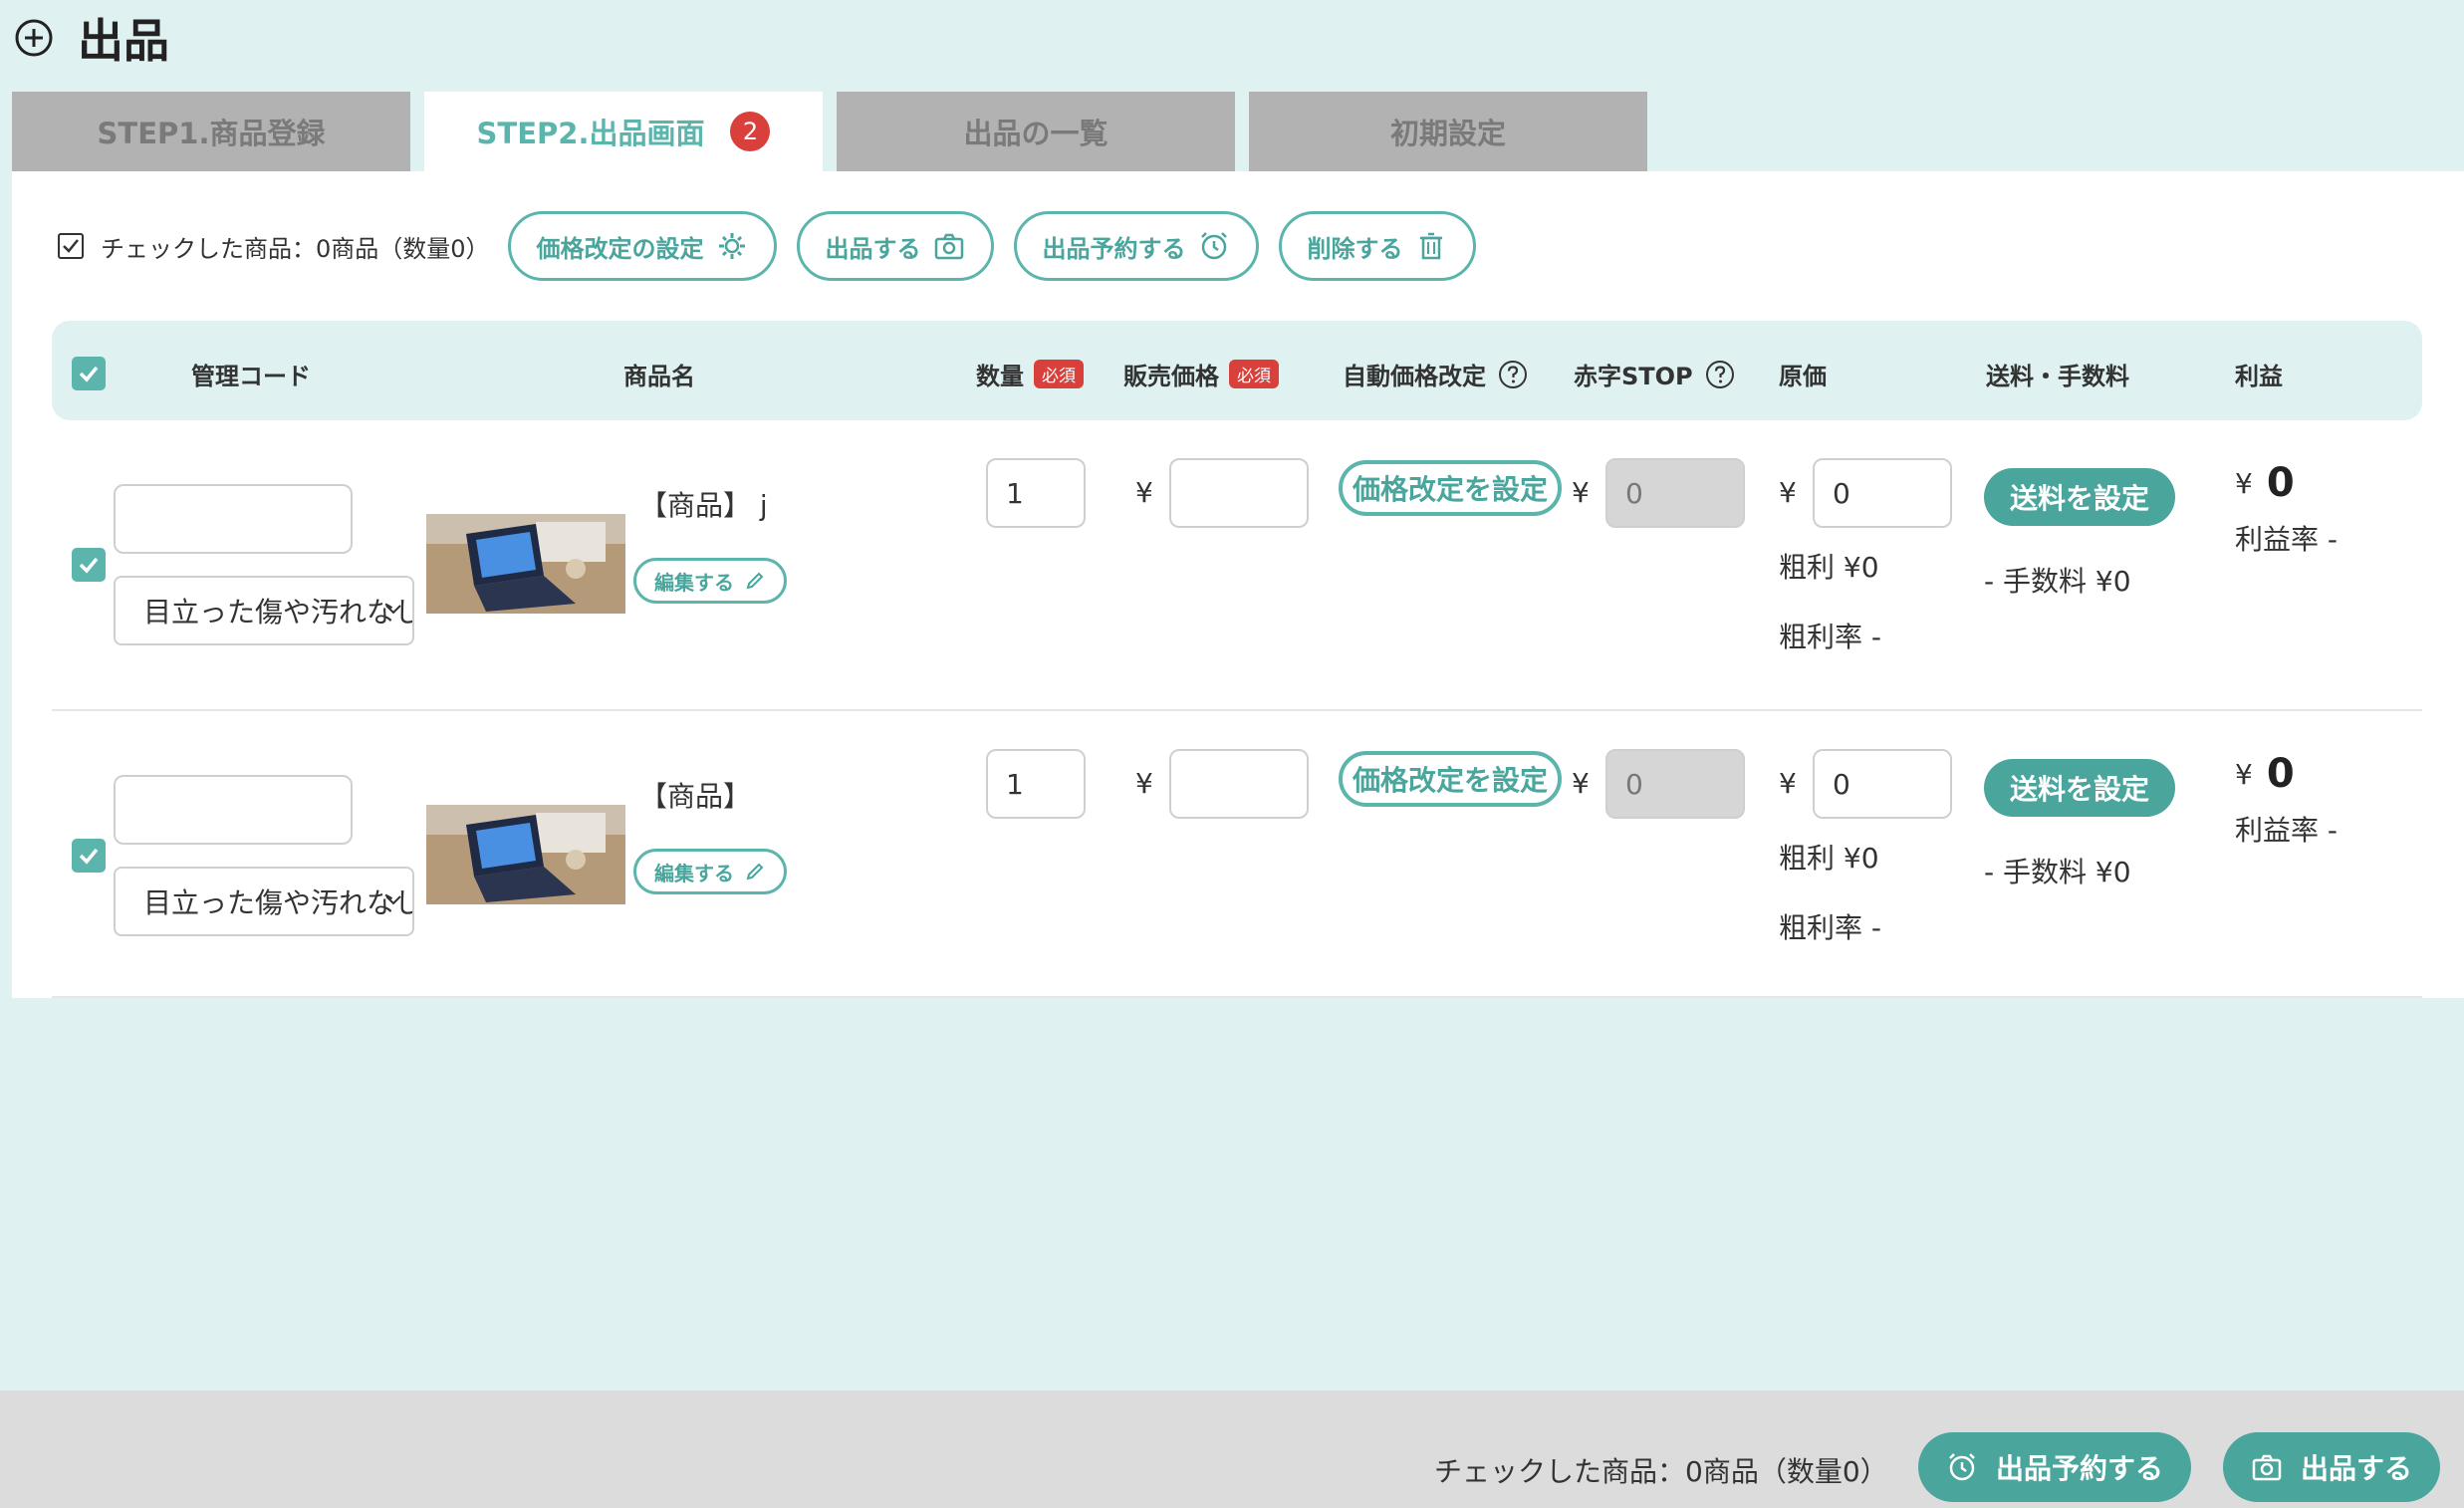  I want to click on fee-text: - 手数料 ¥0, so click(2057, 581).